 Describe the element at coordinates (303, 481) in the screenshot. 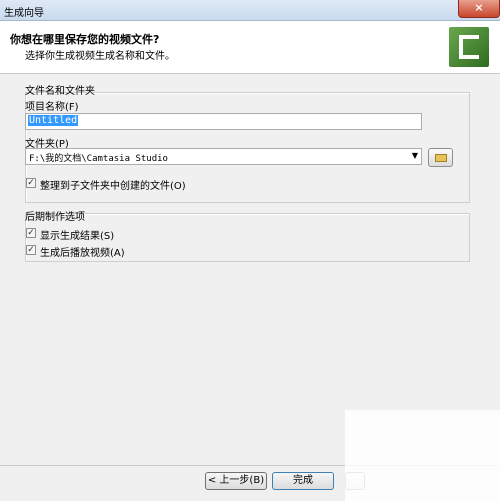

I see `finish-button: 完成` at that location.